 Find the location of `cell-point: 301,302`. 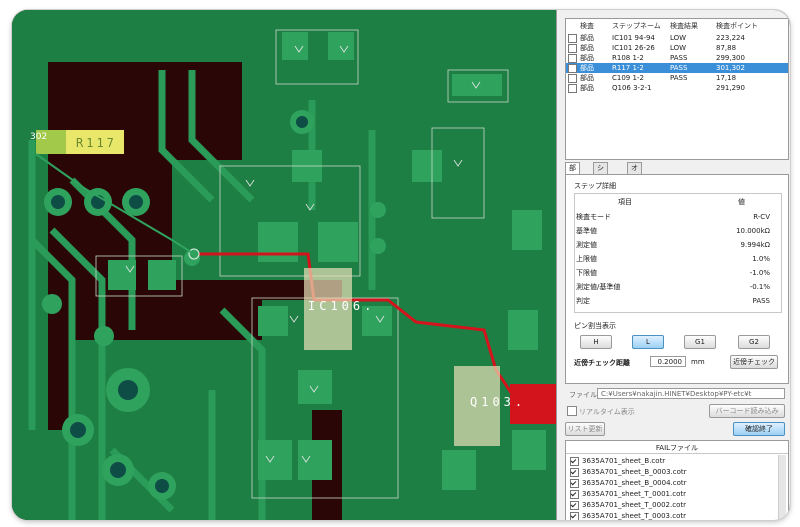

cell-point: 301,302 is located at coordinates (730, 68).